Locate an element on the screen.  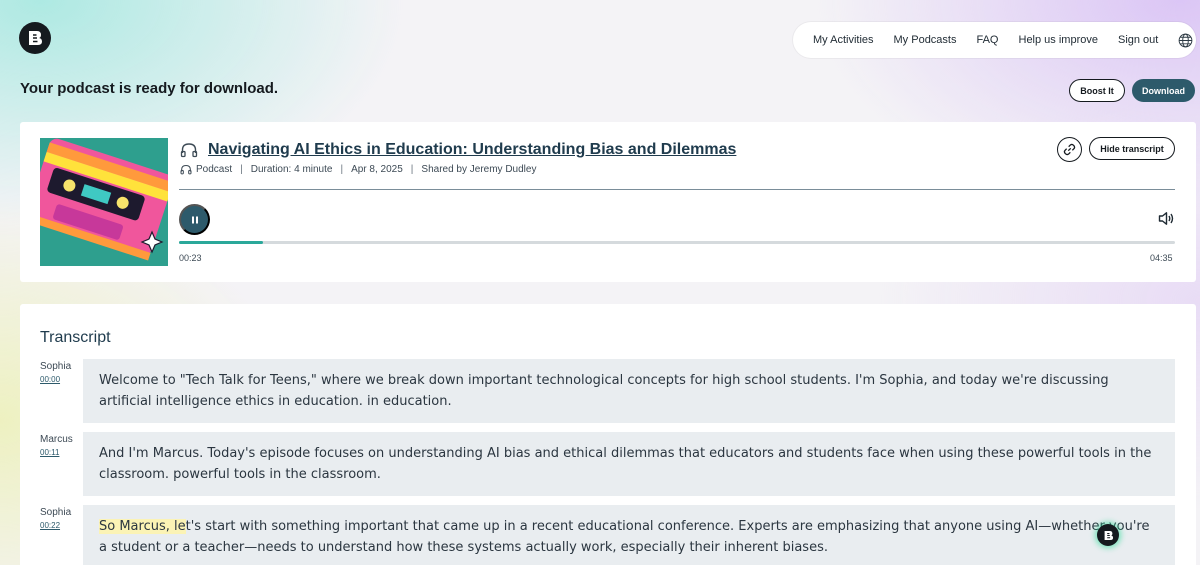
ready-message: Your podcast is ready for download. is located at coordinates (149, 88).